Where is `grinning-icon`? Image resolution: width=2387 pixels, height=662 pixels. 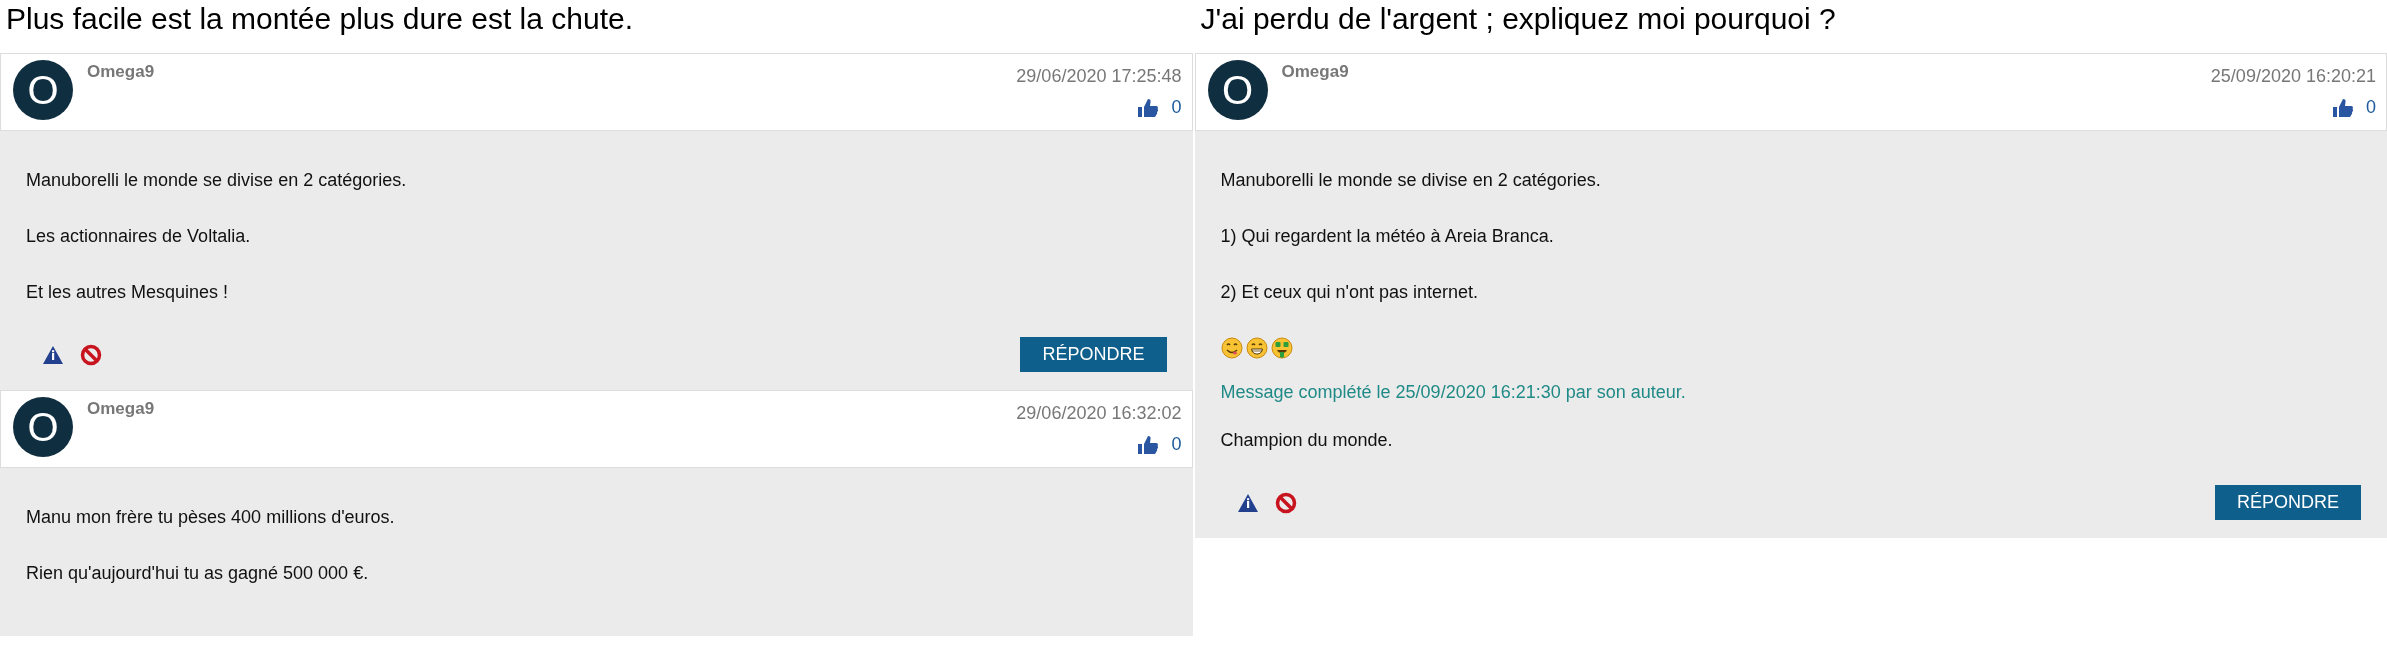 grinning-icon is located at coordinates (1256, 348).